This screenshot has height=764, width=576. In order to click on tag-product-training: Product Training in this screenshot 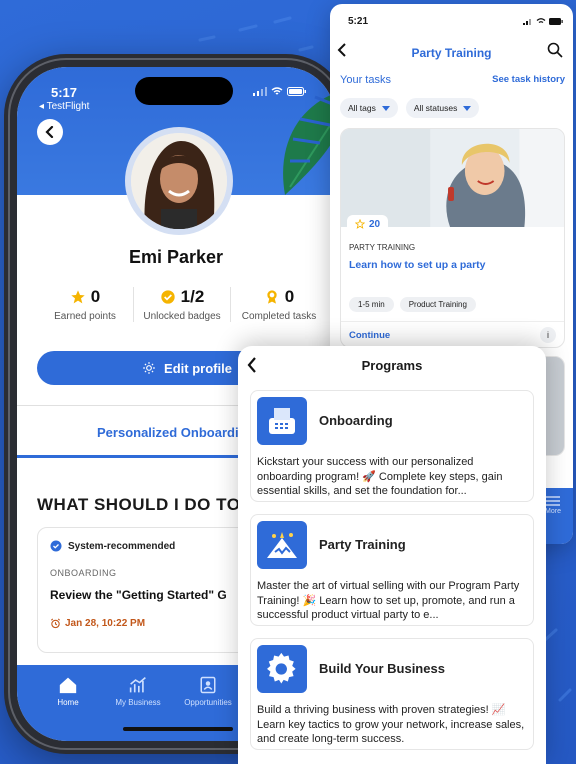, I will do `click(437, 304)`.